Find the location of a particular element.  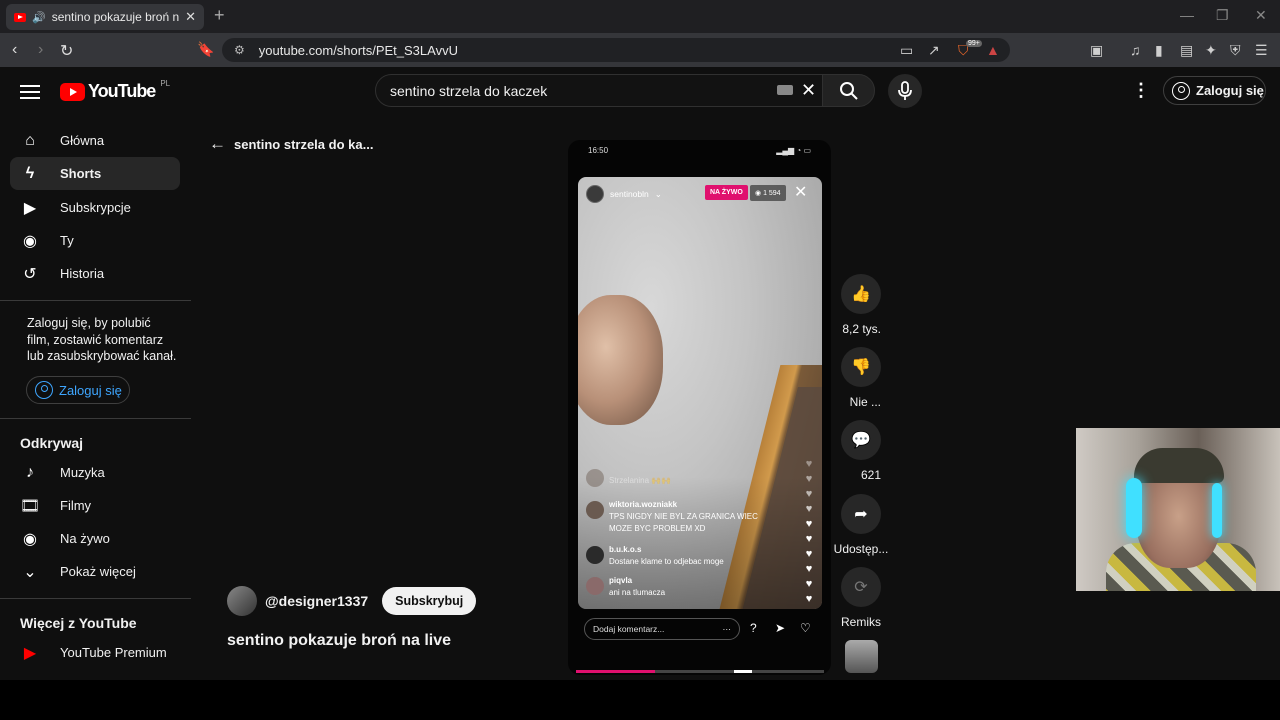

microphone-icon is located at coordinates (905, 90).